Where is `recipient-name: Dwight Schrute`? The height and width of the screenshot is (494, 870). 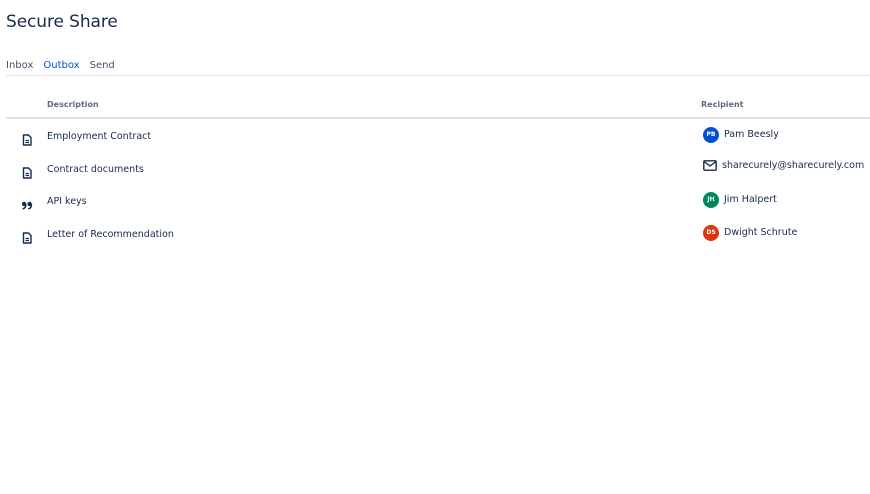 recipient-name: Dwight Schrute is located at coordinates (761, 232).